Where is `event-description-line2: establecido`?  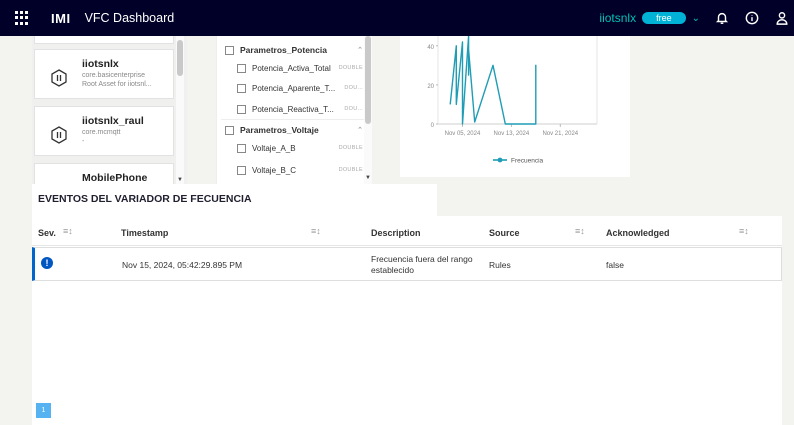
event-description-line2: establecido is located at coordinates (393, 270).